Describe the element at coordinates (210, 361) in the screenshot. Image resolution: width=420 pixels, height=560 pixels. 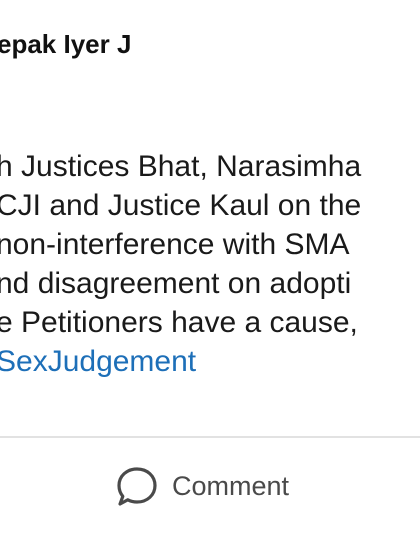
I see `hashtag-link: SexJudgement` at that location.